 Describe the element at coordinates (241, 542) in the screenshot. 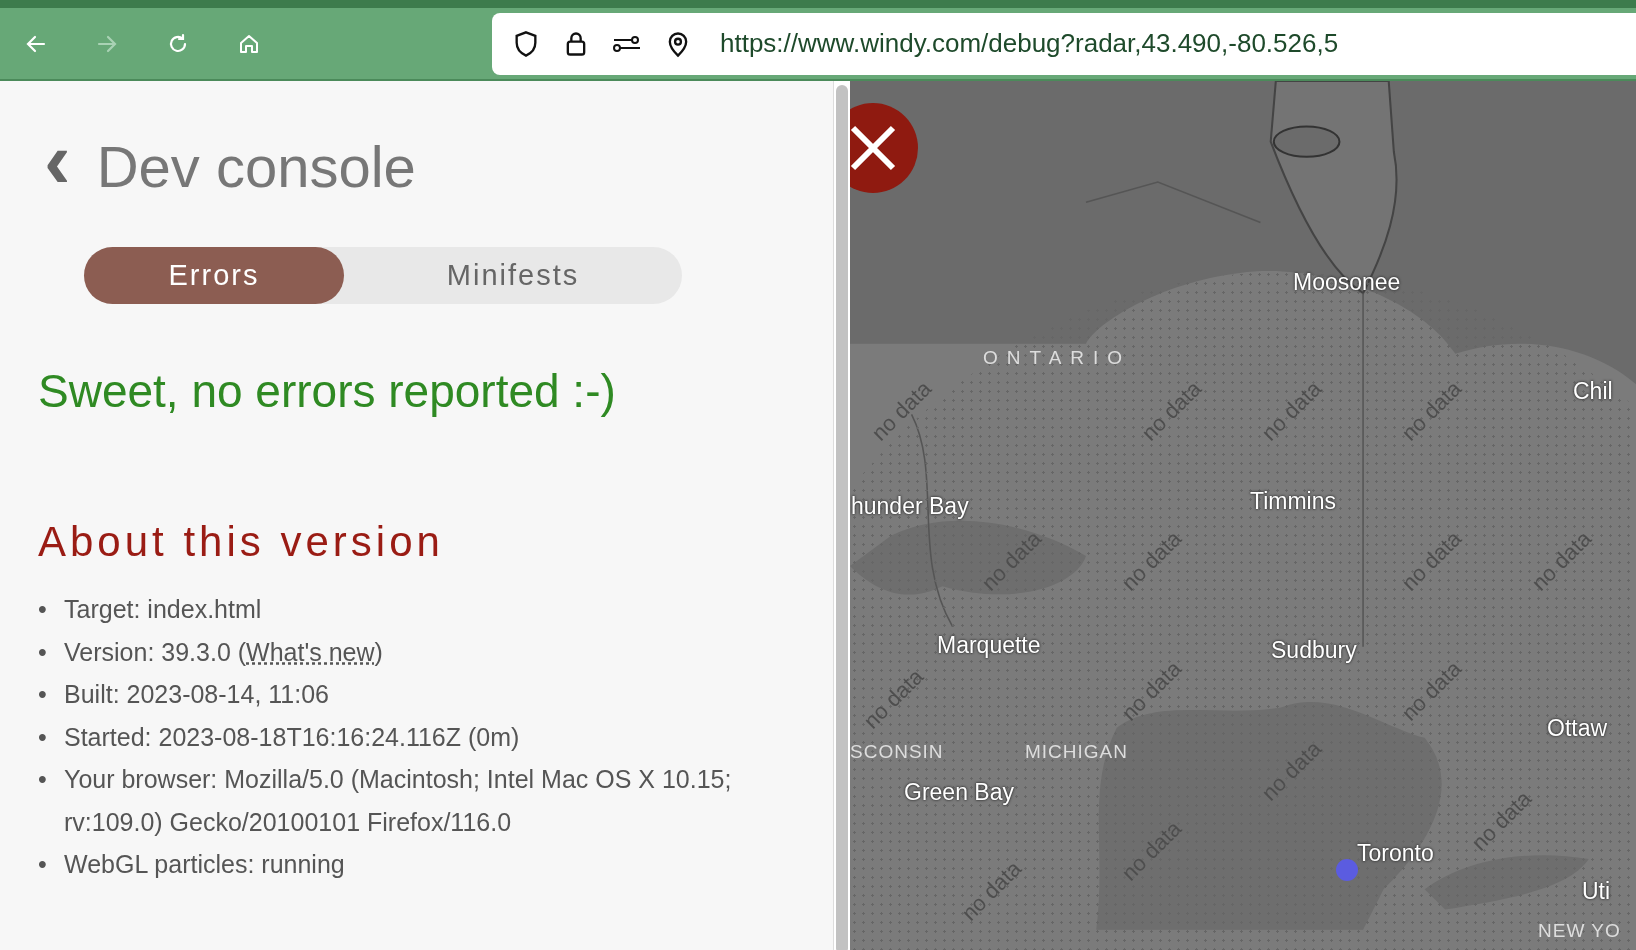

I see `section-title: About this version` at that location.